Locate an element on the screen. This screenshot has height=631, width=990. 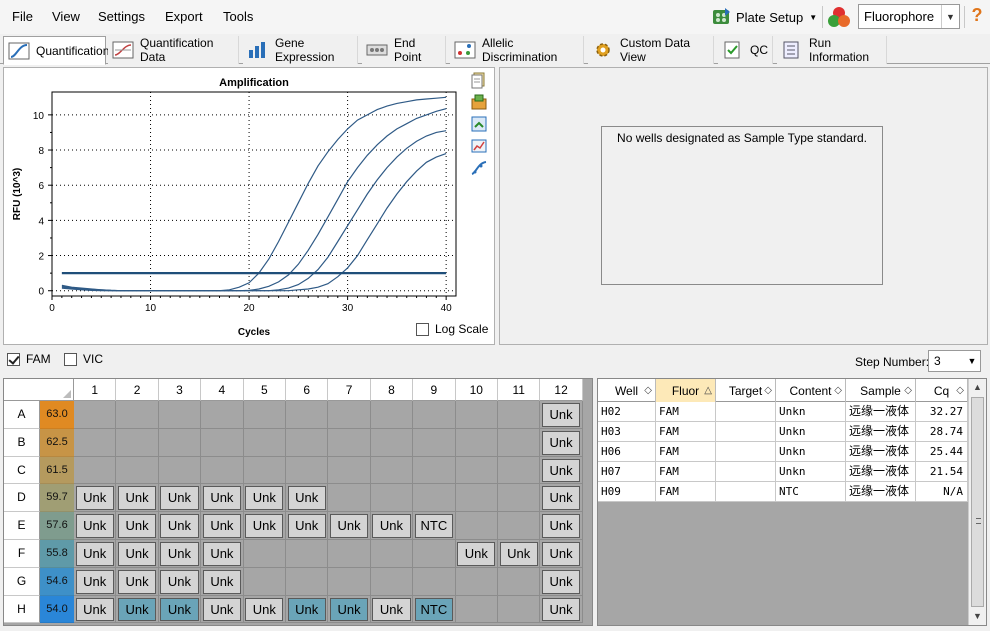
plate-column-header: 10 is located at coordinates (476, 390).